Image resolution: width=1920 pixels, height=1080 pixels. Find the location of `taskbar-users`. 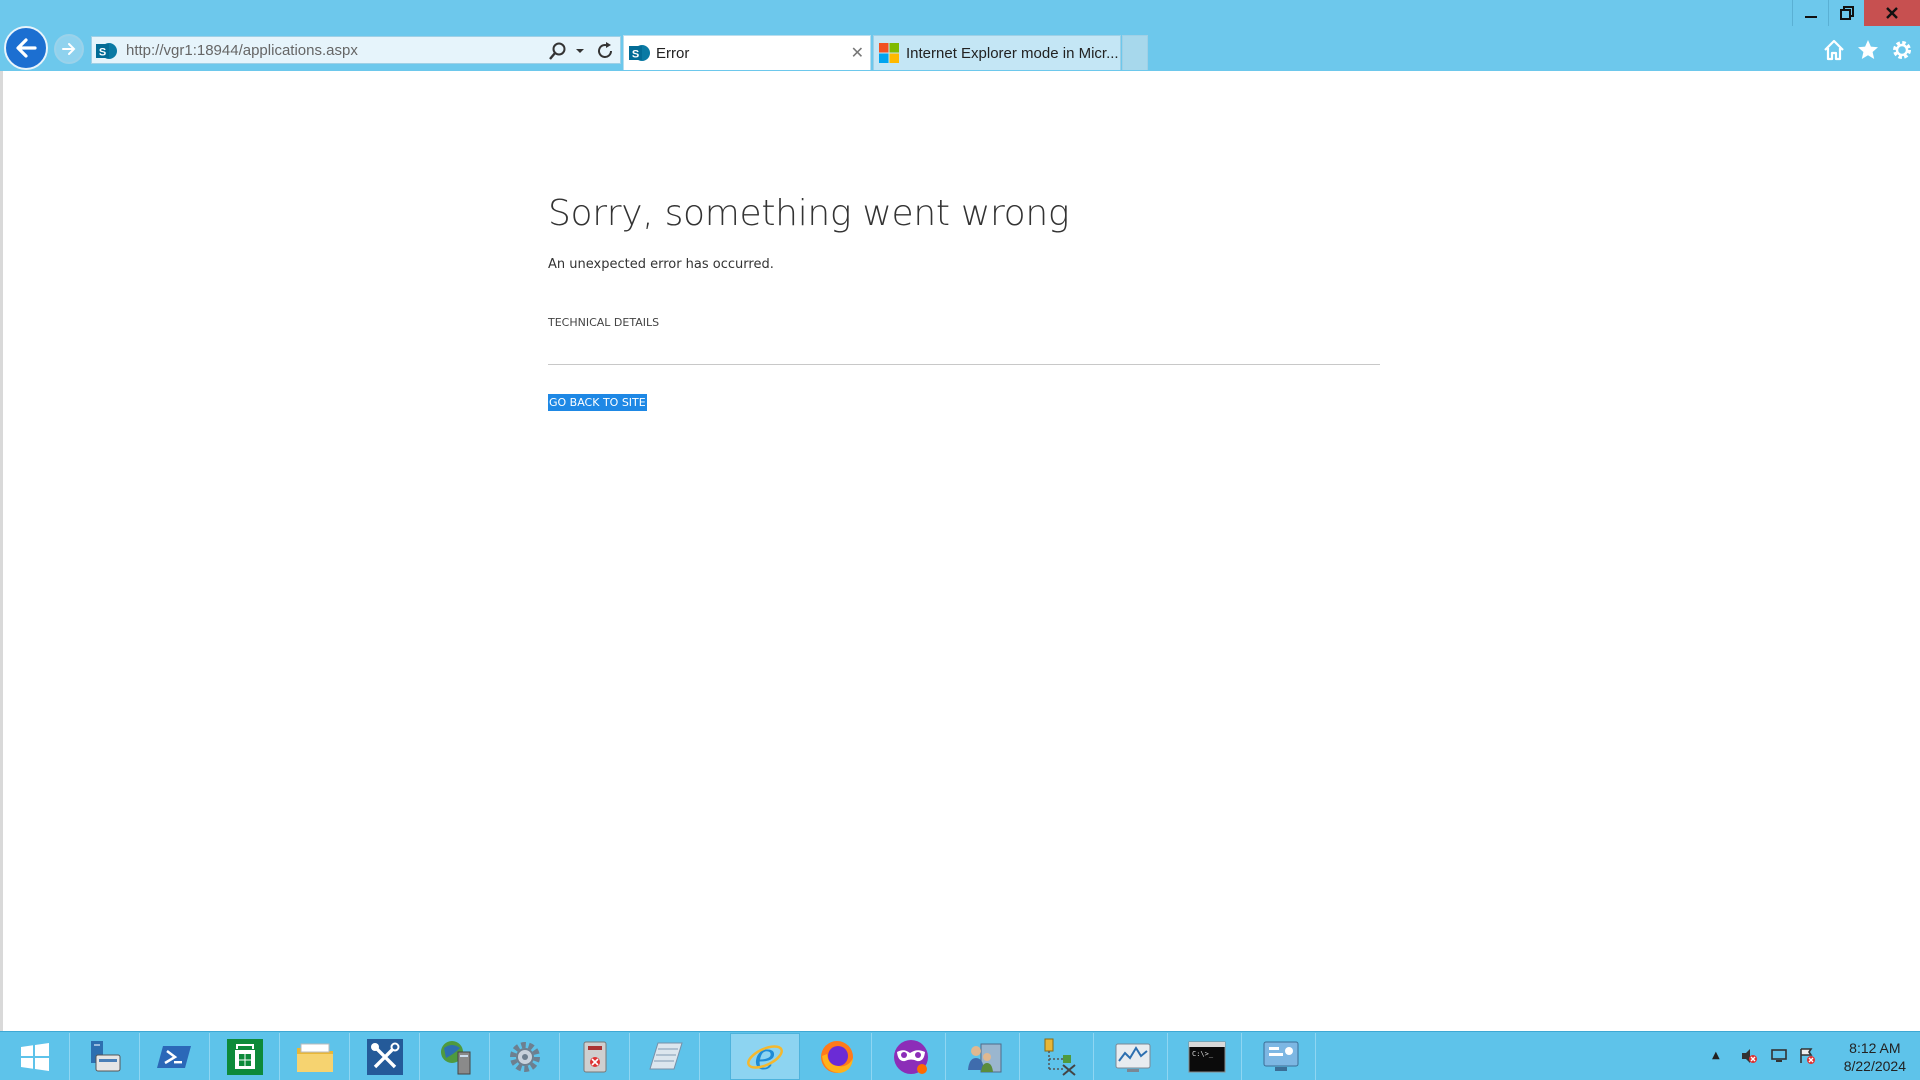

taskbar-users is located at coordinates (985, 1056).